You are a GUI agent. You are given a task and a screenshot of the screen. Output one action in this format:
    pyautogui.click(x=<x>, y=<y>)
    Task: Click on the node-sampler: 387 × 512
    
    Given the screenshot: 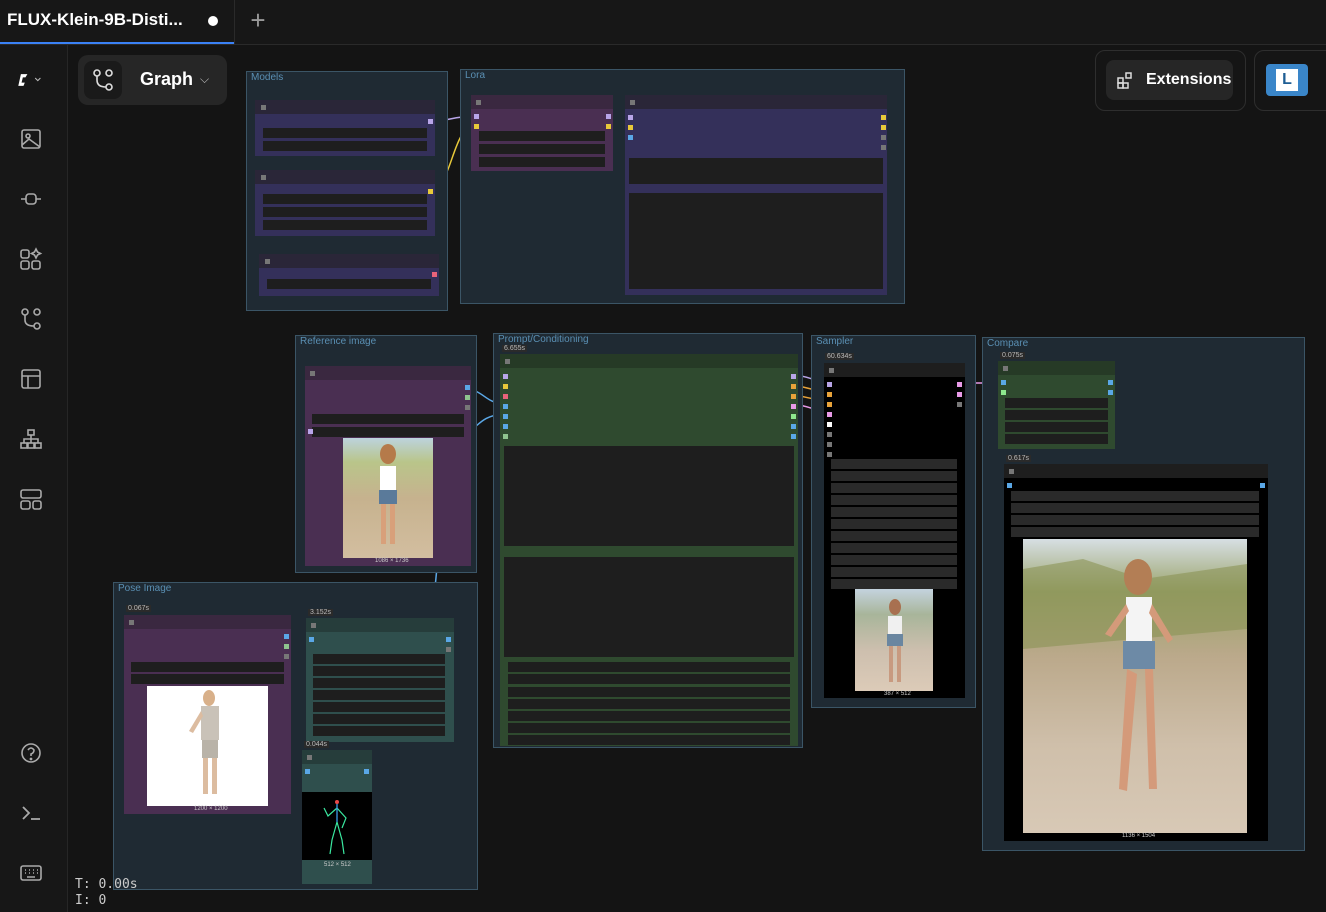 What is the action you would take?
    pyautogui.click(x=894, y=530)
    